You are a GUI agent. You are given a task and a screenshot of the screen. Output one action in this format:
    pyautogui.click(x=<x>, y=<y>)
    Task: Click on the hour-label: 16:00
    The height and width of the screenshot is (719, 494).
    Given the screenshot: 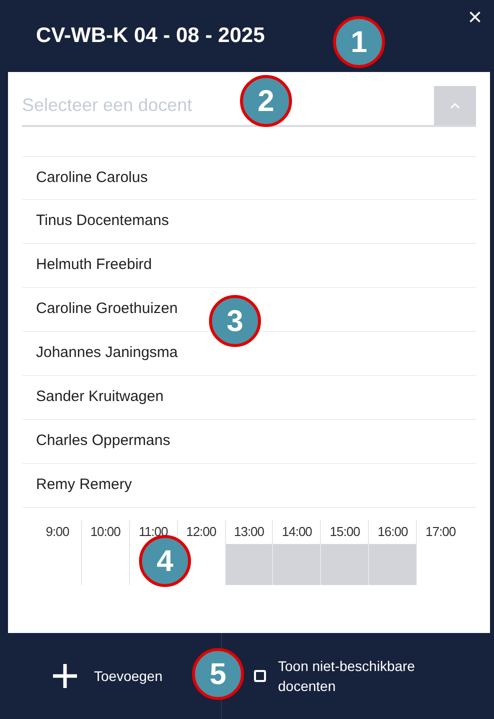 What is the action you would take?
    pyautogui.click(x=393, y=532)
    